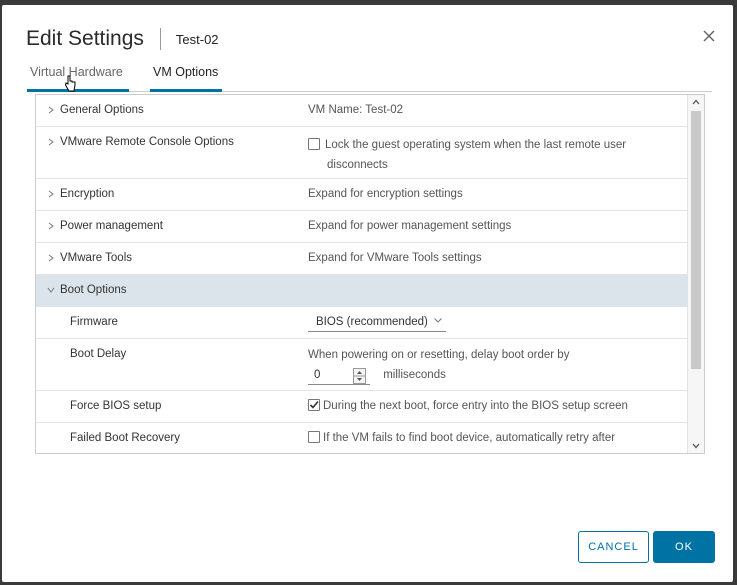  What do you see at coordinates (111, 226) in the screenshot?
I see `power-management-label: Power management` at bounding box center [111, 226].